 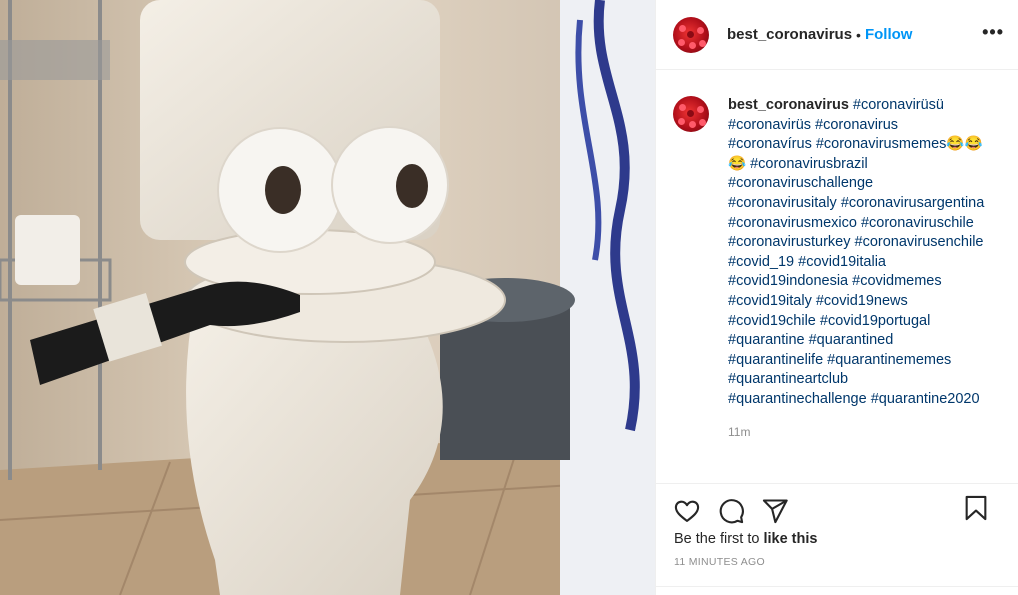 I want to click on hashtag-line: #coronavirusturkey #coronavirusenchile, so click(x=856, y=243).